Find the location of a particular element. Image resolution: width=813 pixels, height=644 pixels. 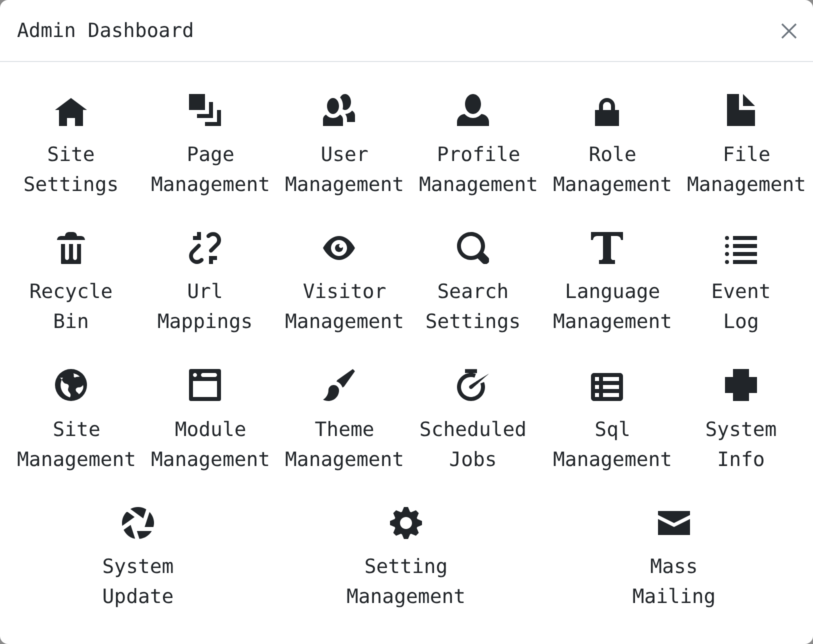

dashboard-link: Profile Management is located at coordinates (473, 147).